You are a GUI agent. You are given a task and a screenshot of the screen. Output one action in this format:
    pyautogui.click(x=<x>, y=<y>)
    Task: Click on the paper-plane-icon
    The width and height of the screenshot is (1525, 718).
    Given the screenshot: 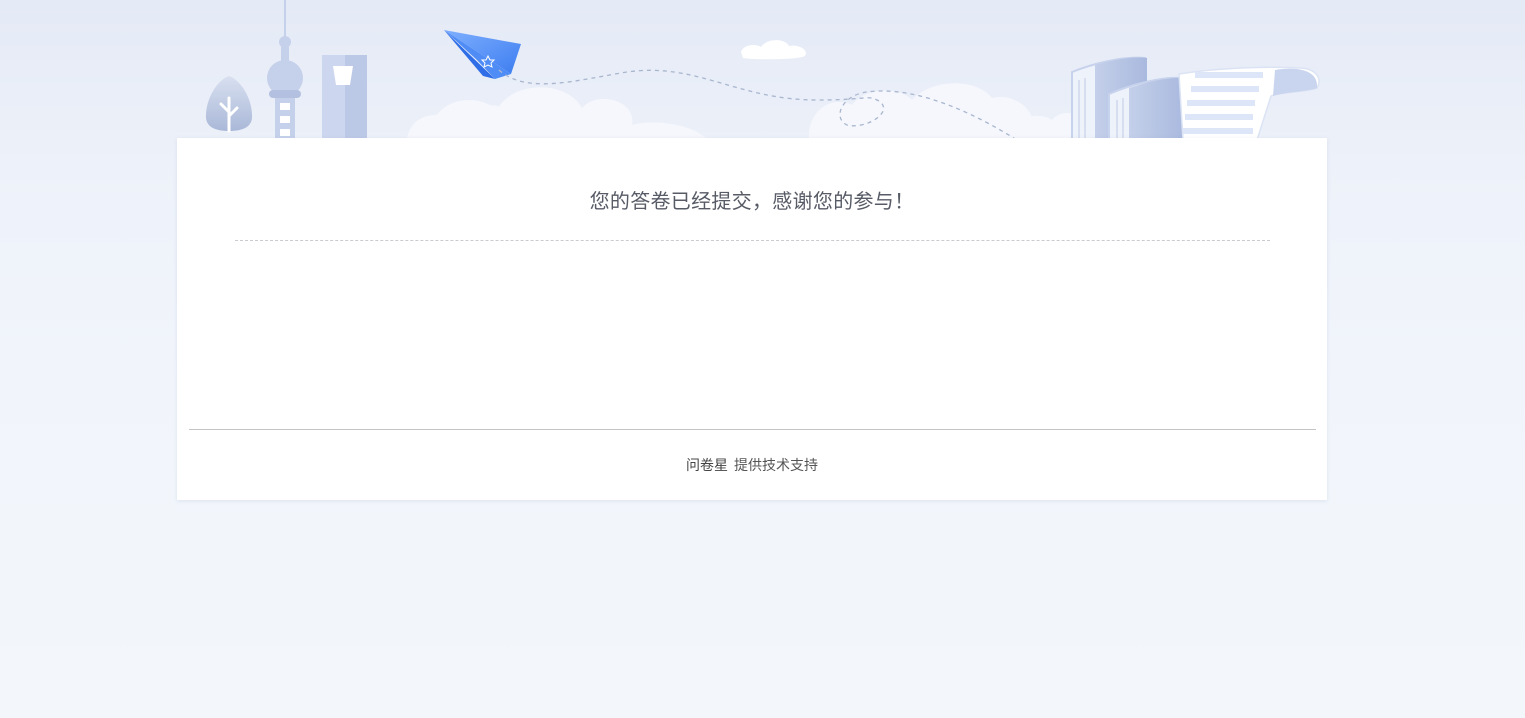 What is the action you would take?
    pyautogui.click(x=482, y=54)
    